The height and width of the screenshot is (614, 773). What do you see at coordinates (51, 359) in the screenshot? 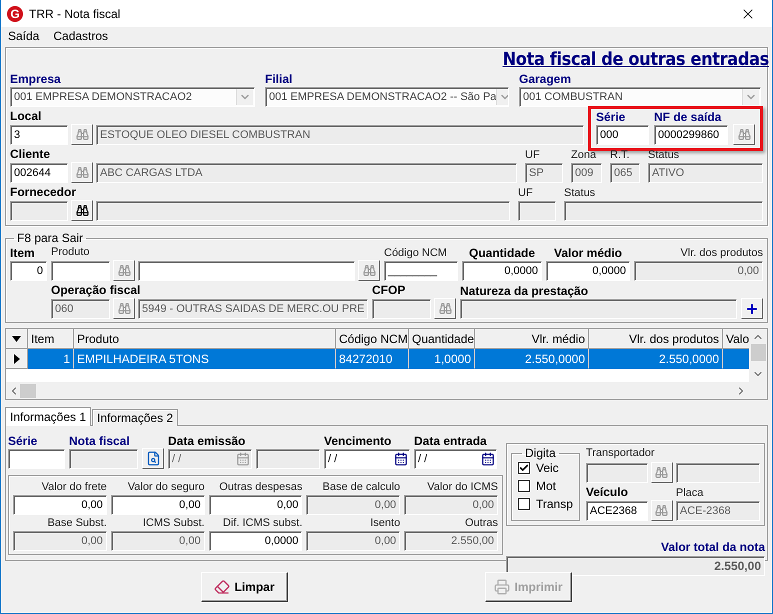
I see `table-cell: 1` at bounding box center [51, 359].